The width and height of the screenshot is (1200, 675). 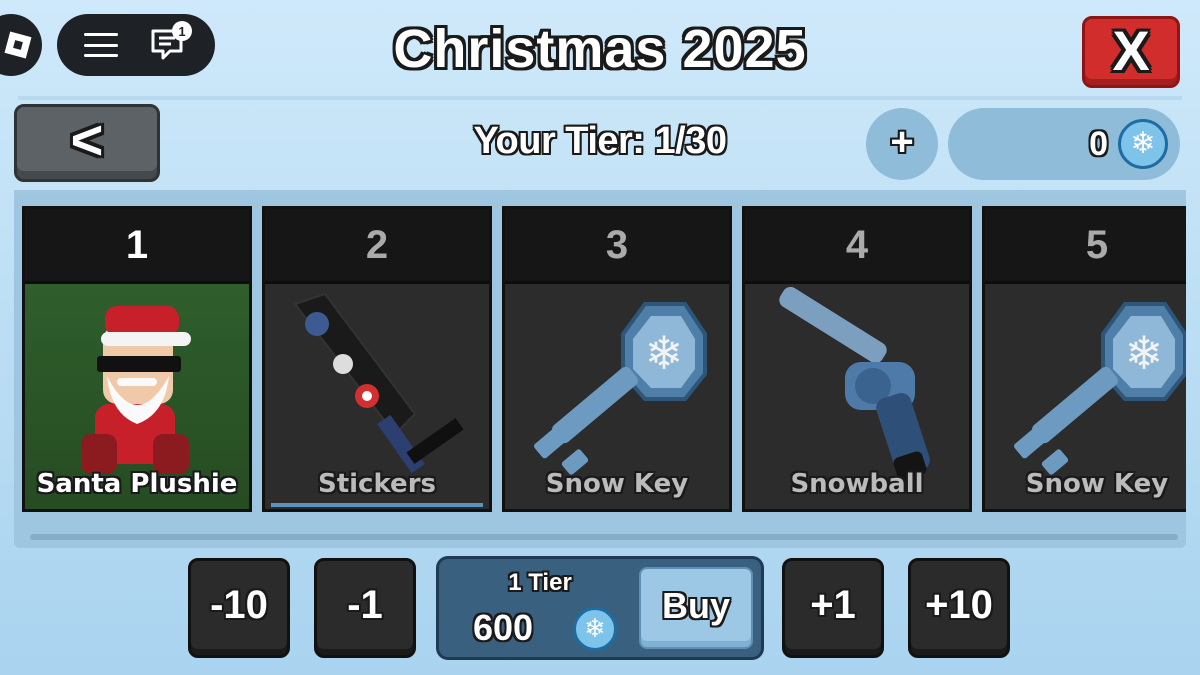 I want to click on price-label: 600, so click(x=503, y=627).